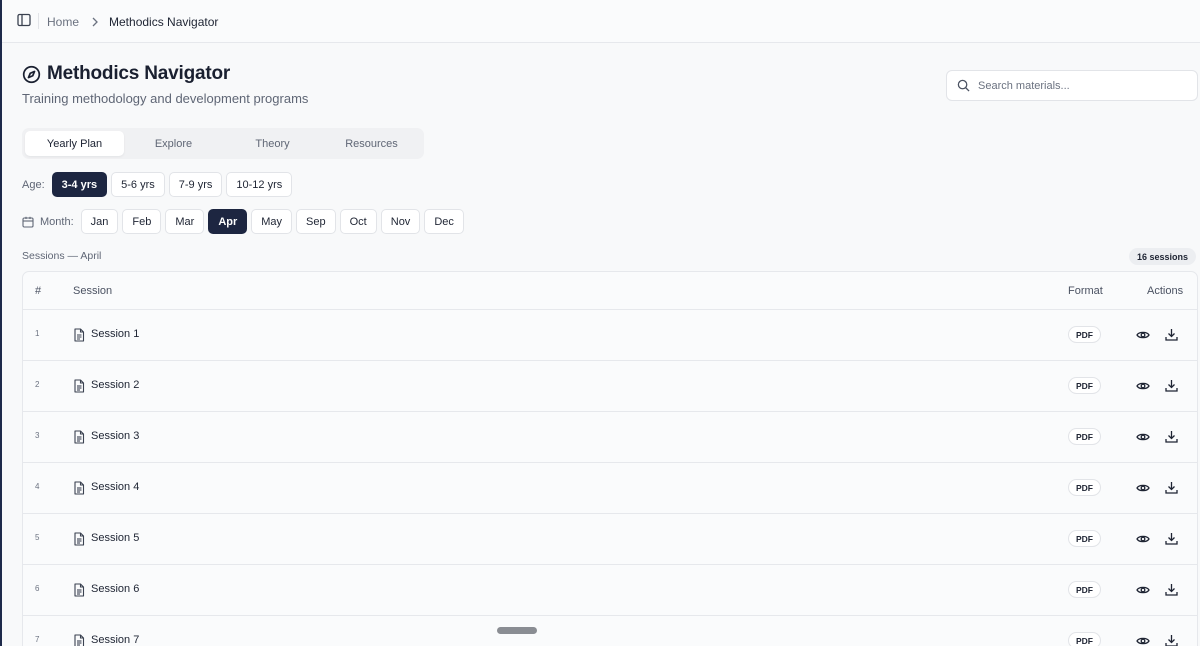  Describe the element at coordinates (139, 73) in the screenshot. I see `page-title: Methodics Navigator` at that location.